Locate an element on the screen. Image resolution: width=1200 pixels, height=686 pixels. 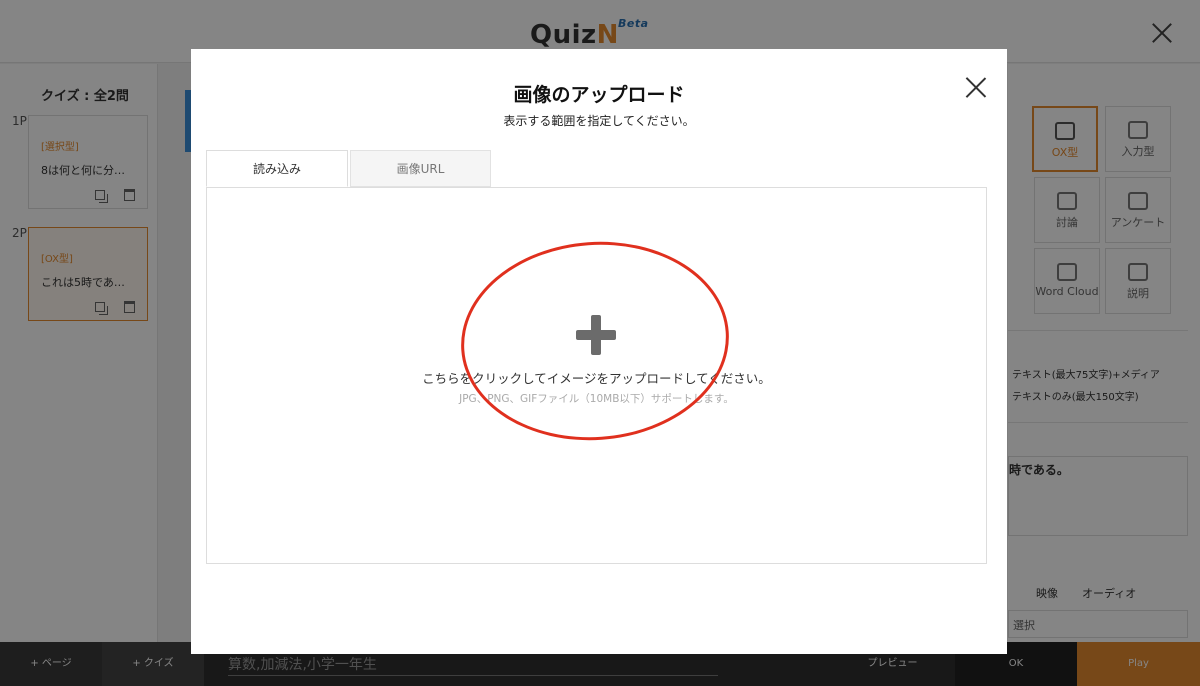
close-icon is located at coordinates (976, 88).